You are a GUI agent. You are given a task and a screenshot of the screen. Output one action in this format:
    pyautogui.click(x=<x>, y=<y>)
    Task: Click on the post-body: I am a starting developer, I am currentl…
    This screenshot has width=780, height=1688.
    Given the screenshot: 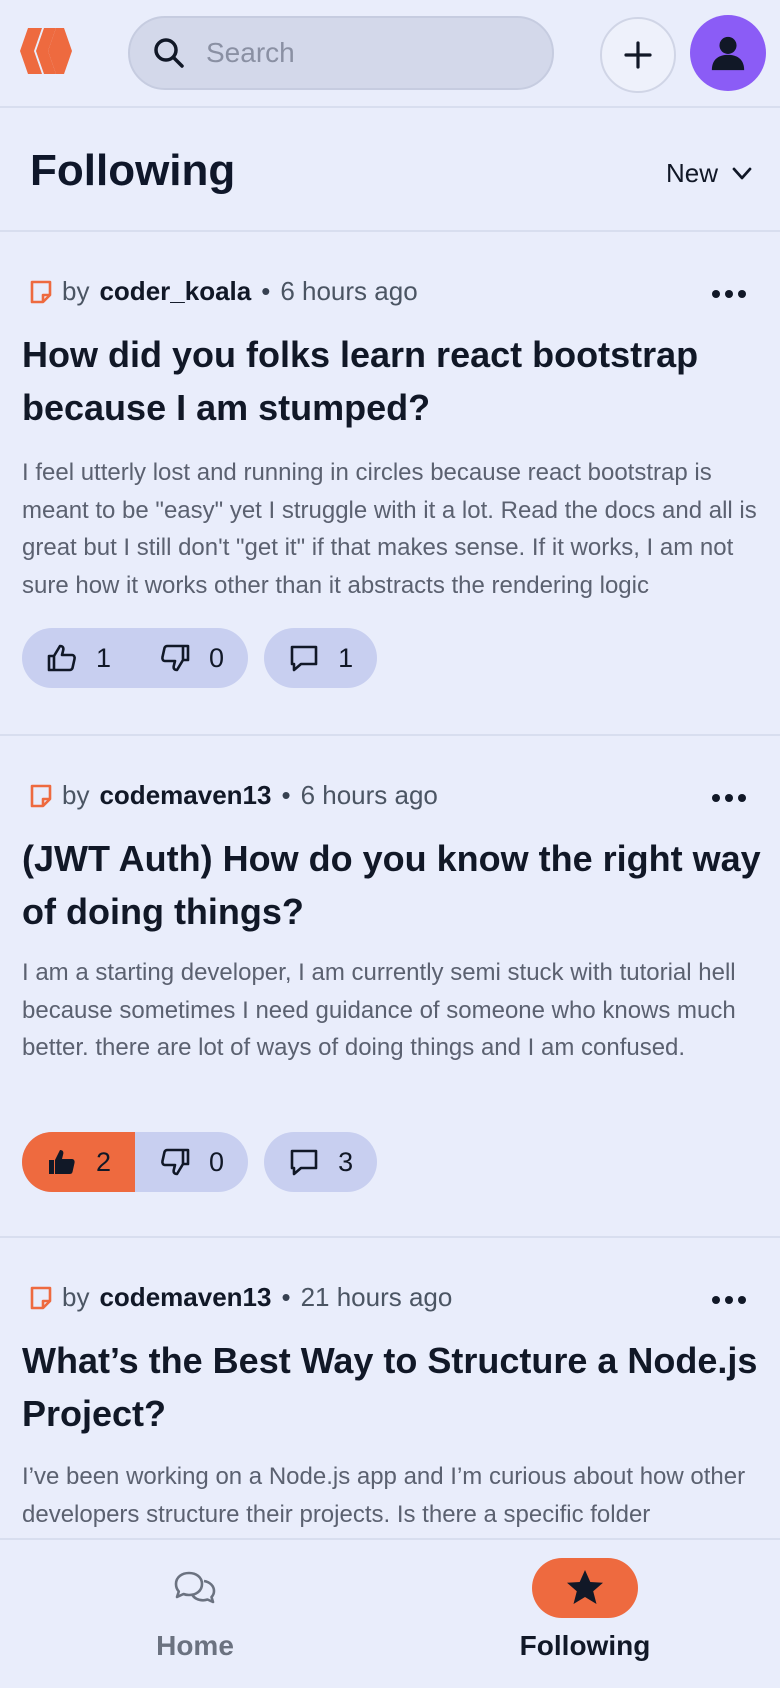 What is the action you would take?
    pyautogui.click(x=379, y=1010)
    